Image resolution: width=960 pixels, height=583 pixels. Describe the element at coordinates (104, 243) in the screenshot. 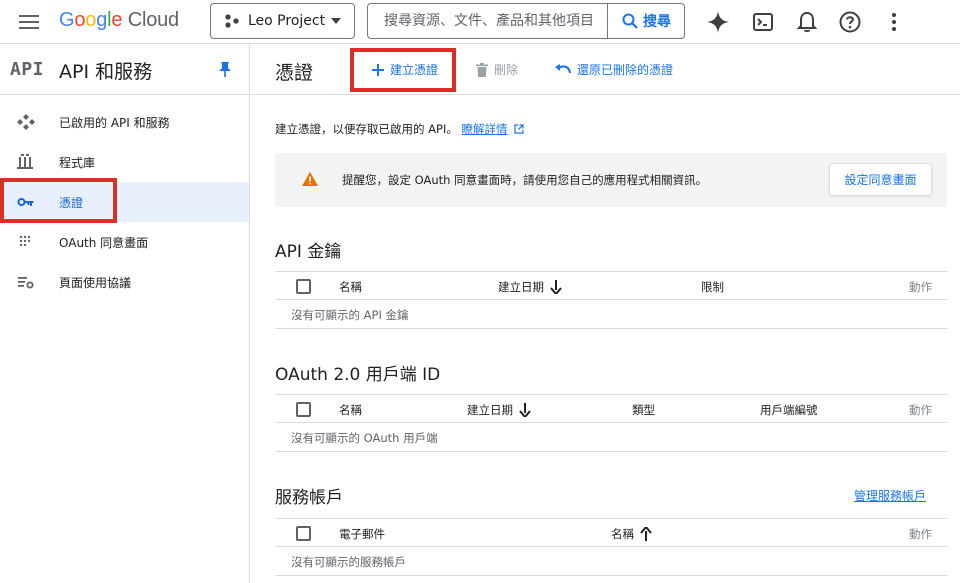

I see `sidebar-item-label: OAuth 同意畫面` at that location.